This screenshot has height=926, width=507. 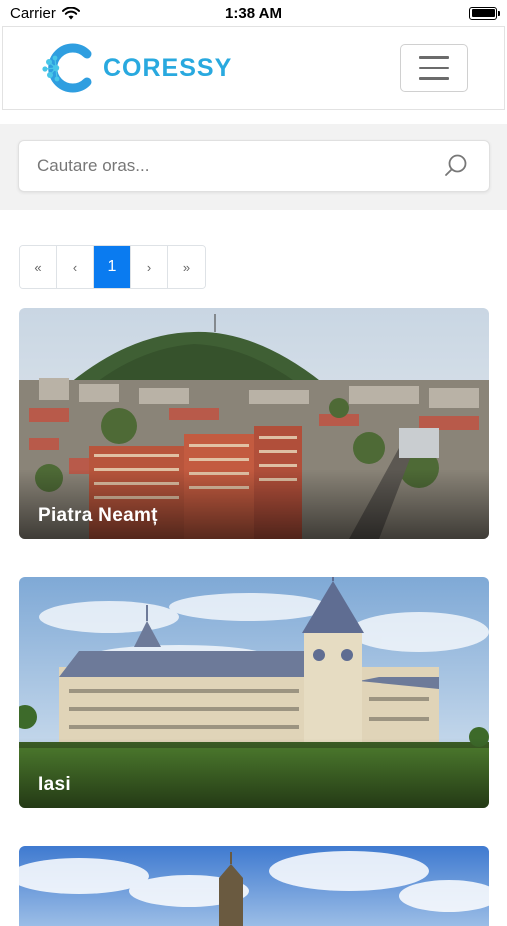 I want to click on search-input, so click(x=240, y=166).